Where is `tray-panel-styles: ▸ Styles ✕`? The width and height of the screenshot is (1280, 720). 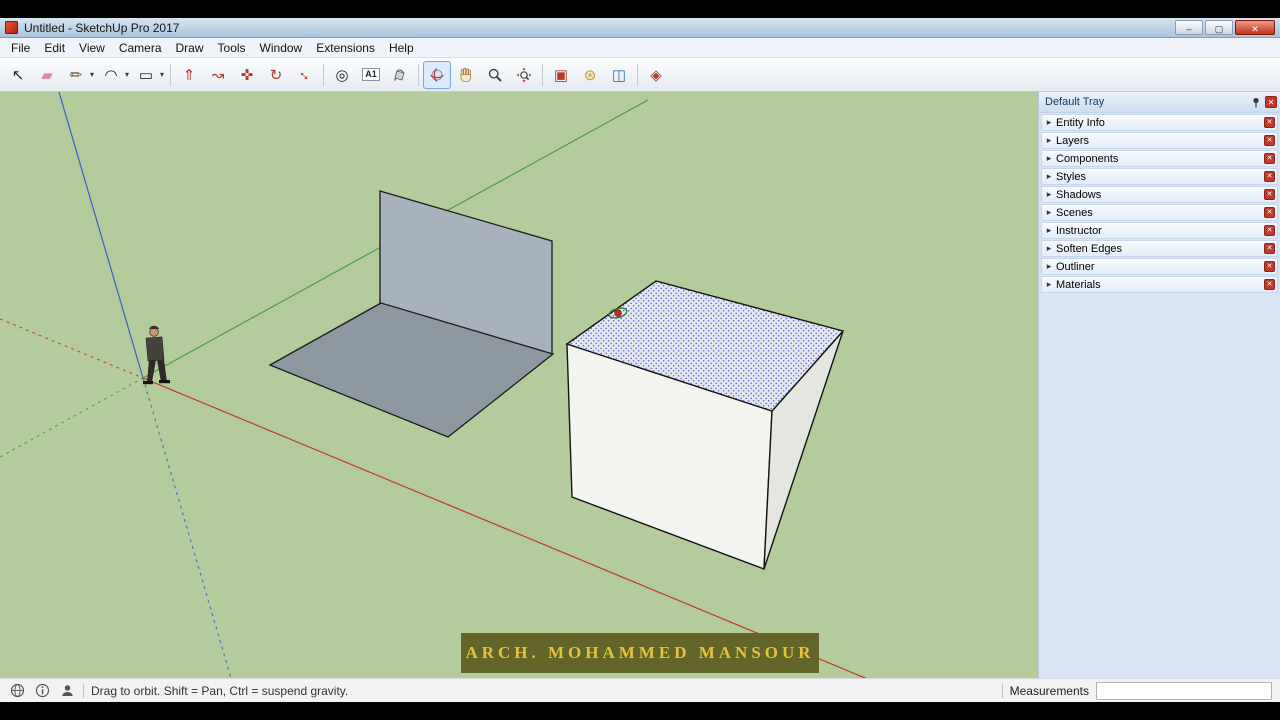 tray-panel-styles: ▸ Styles ✕ is located at coordinates (1159, 176).